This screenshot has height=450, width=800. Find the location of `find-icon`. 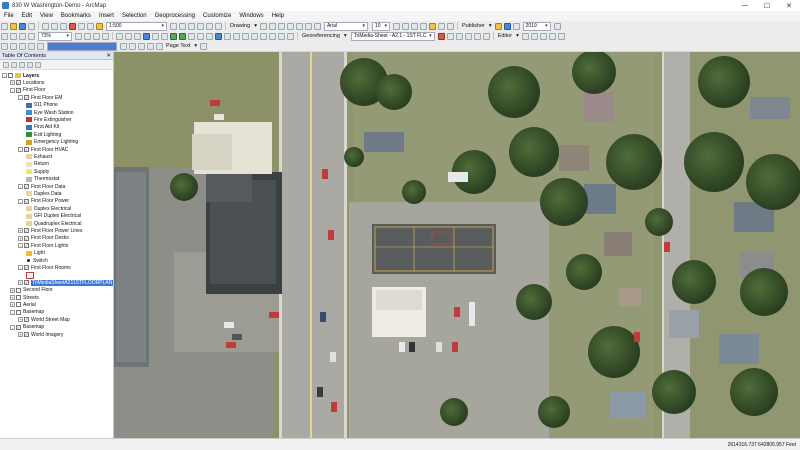

find-icon is located at coordinates (254, 36).